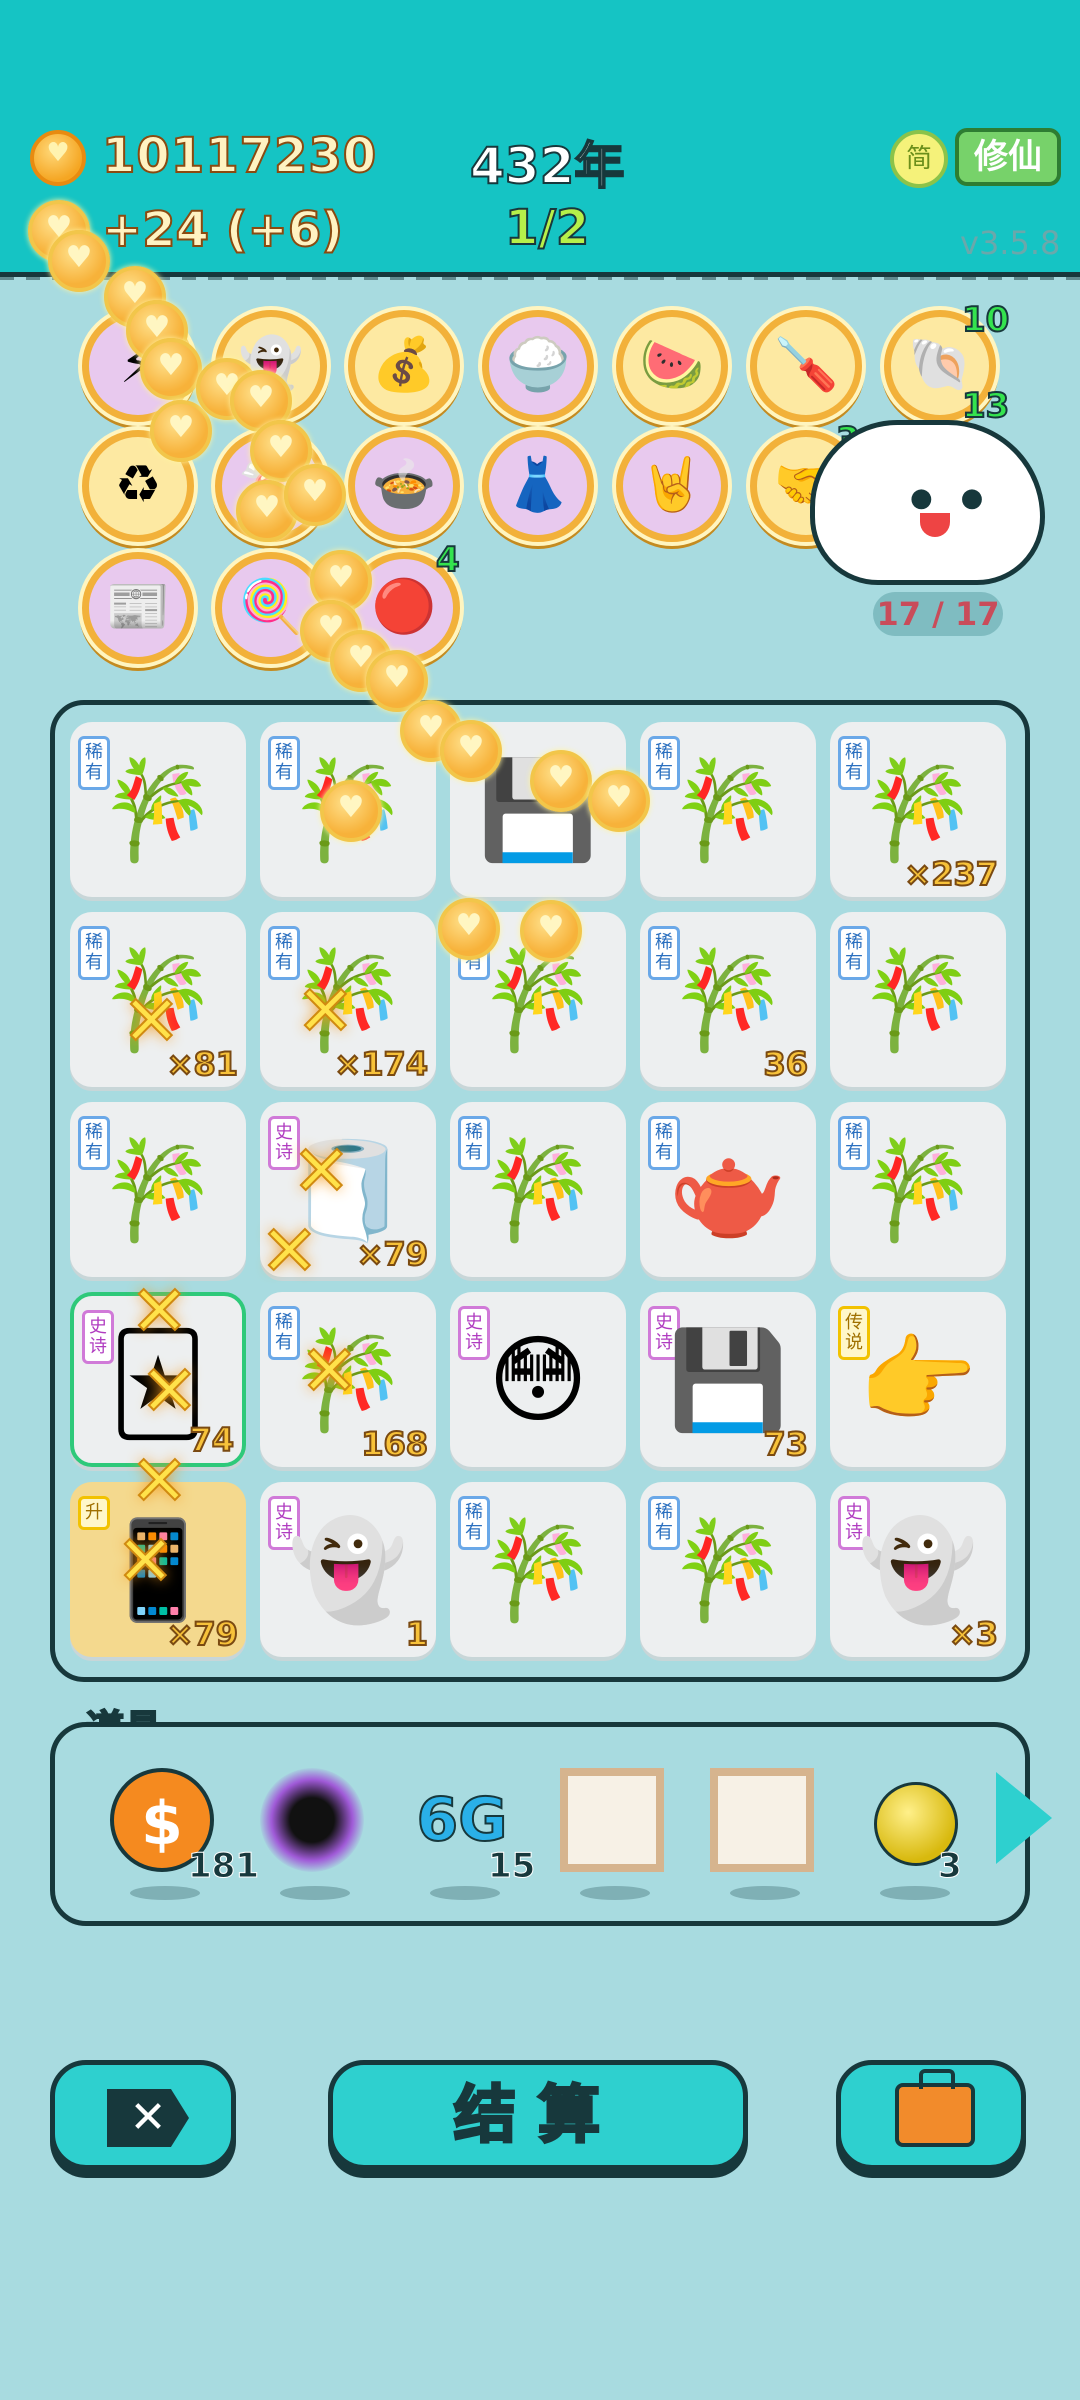 Image resolution: width=1080 pixels, height=2400 pixels. What do you see at coordinates (404, 486) in the screenshot?
I see `duck-pot-icon: 🍲` at bounding box center [404, 486].